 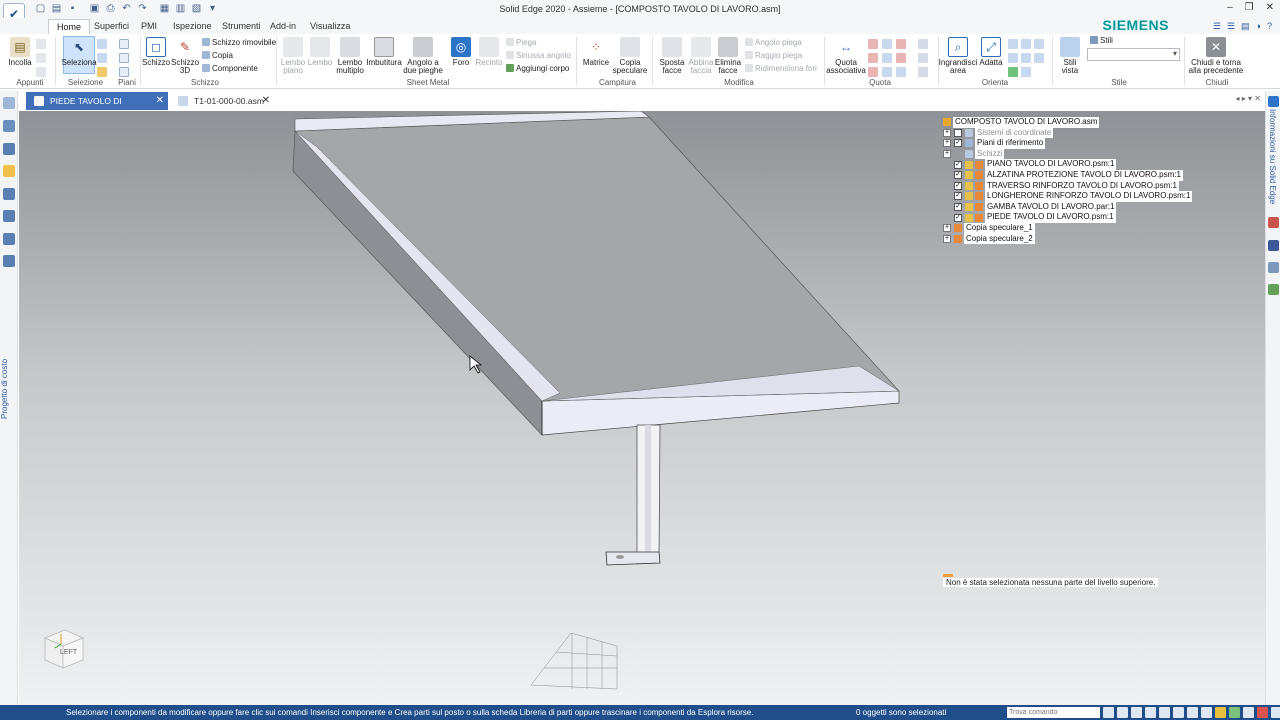 What do you see at coordinates (1272, 156) in the screenshot?
I see `solid-edge-info-panel-label: Informazioni su Solid Edge` at bounding box center [1272, 156].